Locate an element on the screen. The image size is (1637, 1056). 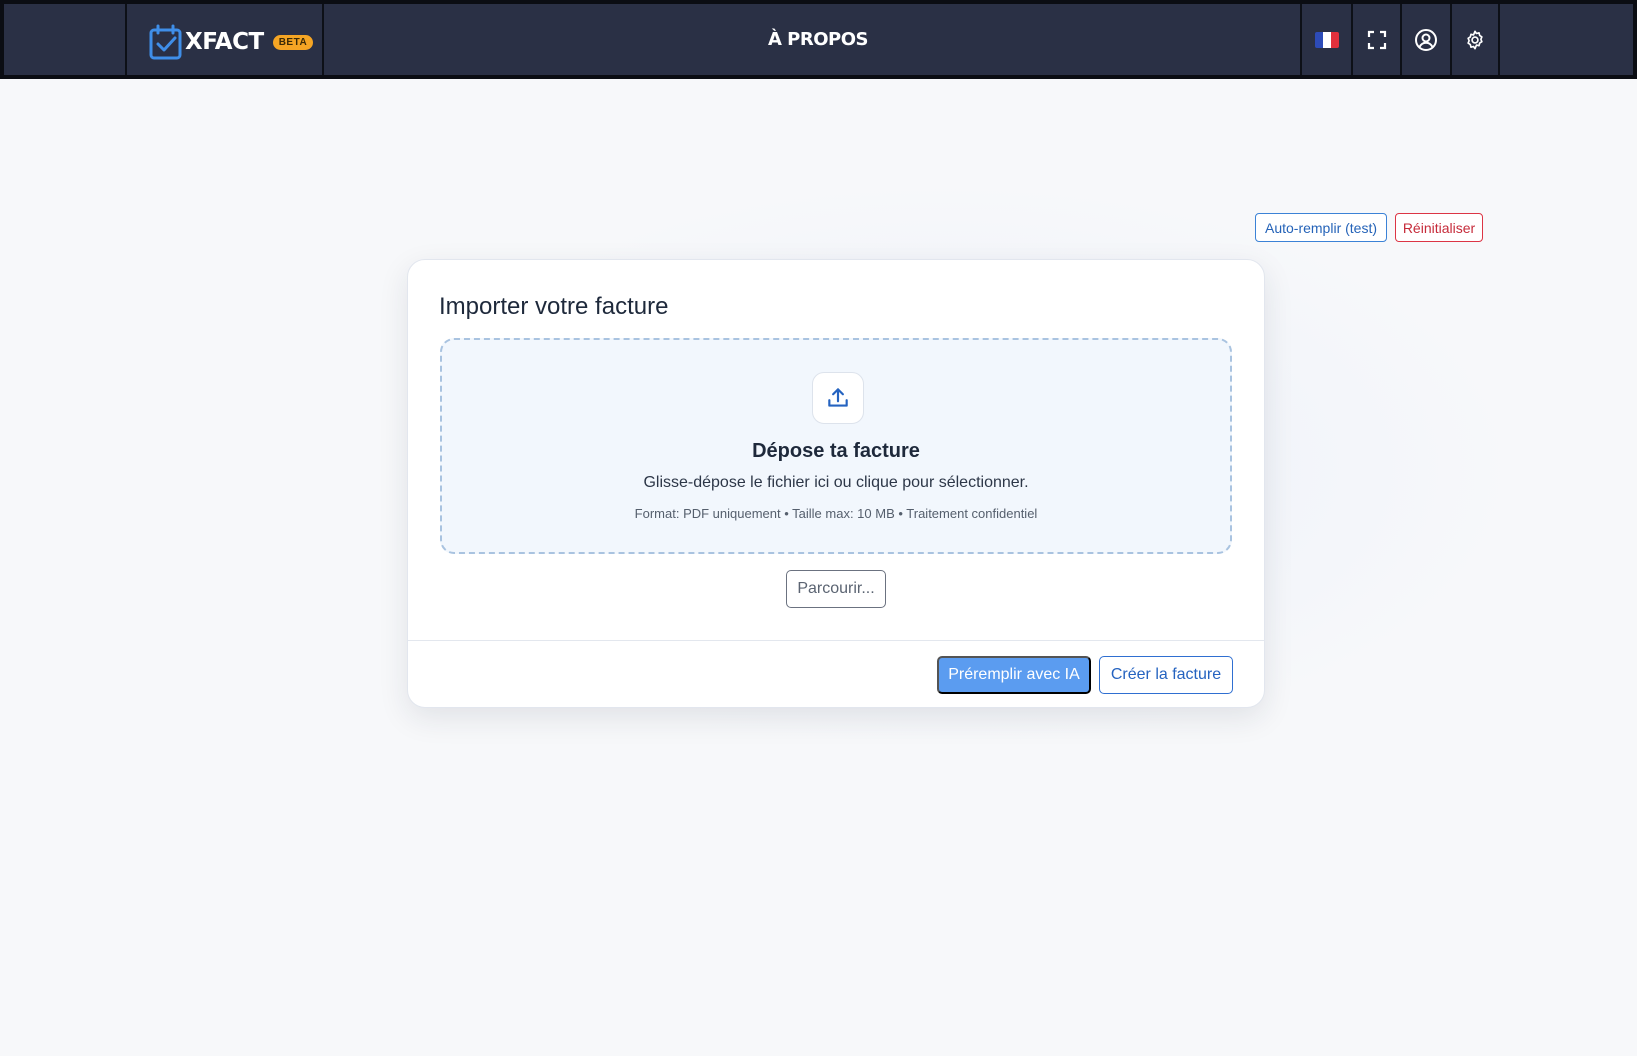
language-button is located at coordinates (1326, 39).